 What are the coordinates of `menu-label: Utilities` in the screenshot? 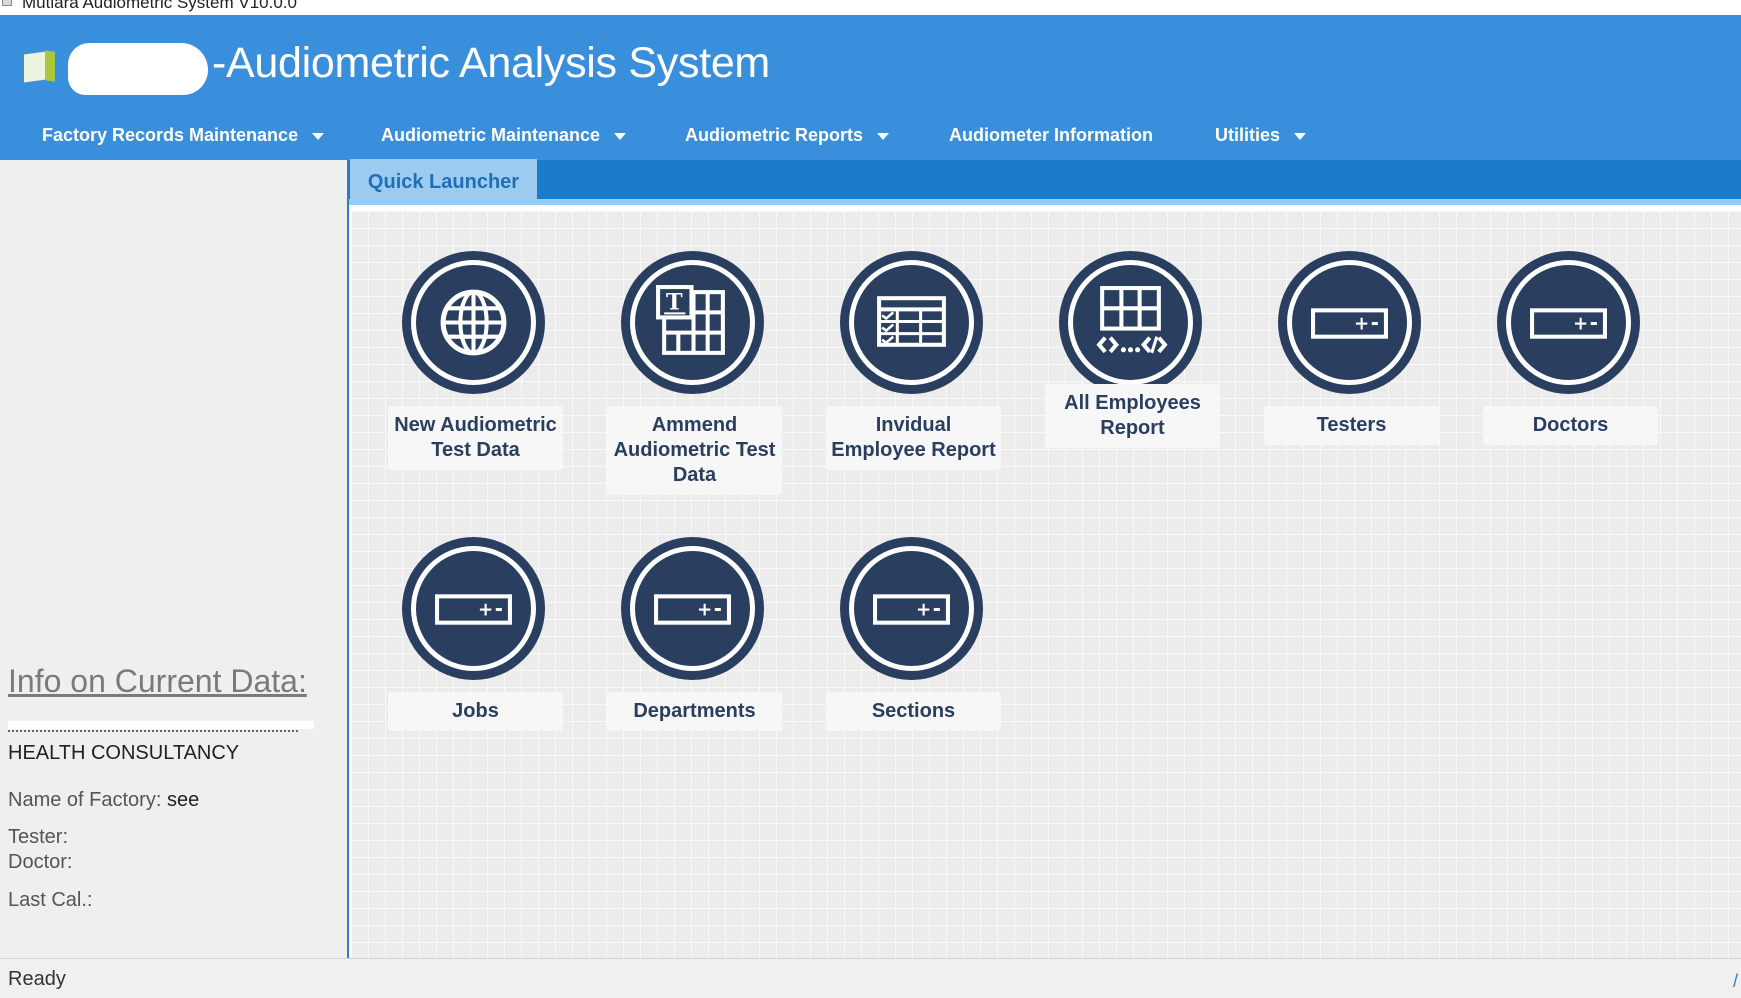 It's located at (1248, 134).